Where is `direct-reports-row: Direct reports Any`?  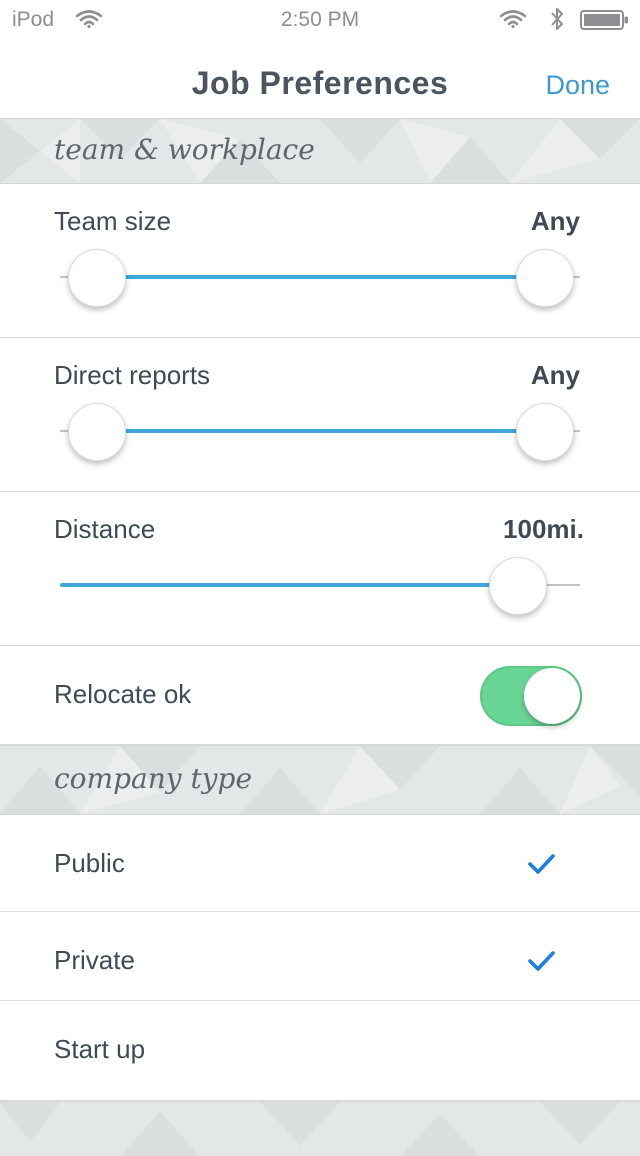
direct-reports-row: Direct reports Any is located at coordinates (320, 415).